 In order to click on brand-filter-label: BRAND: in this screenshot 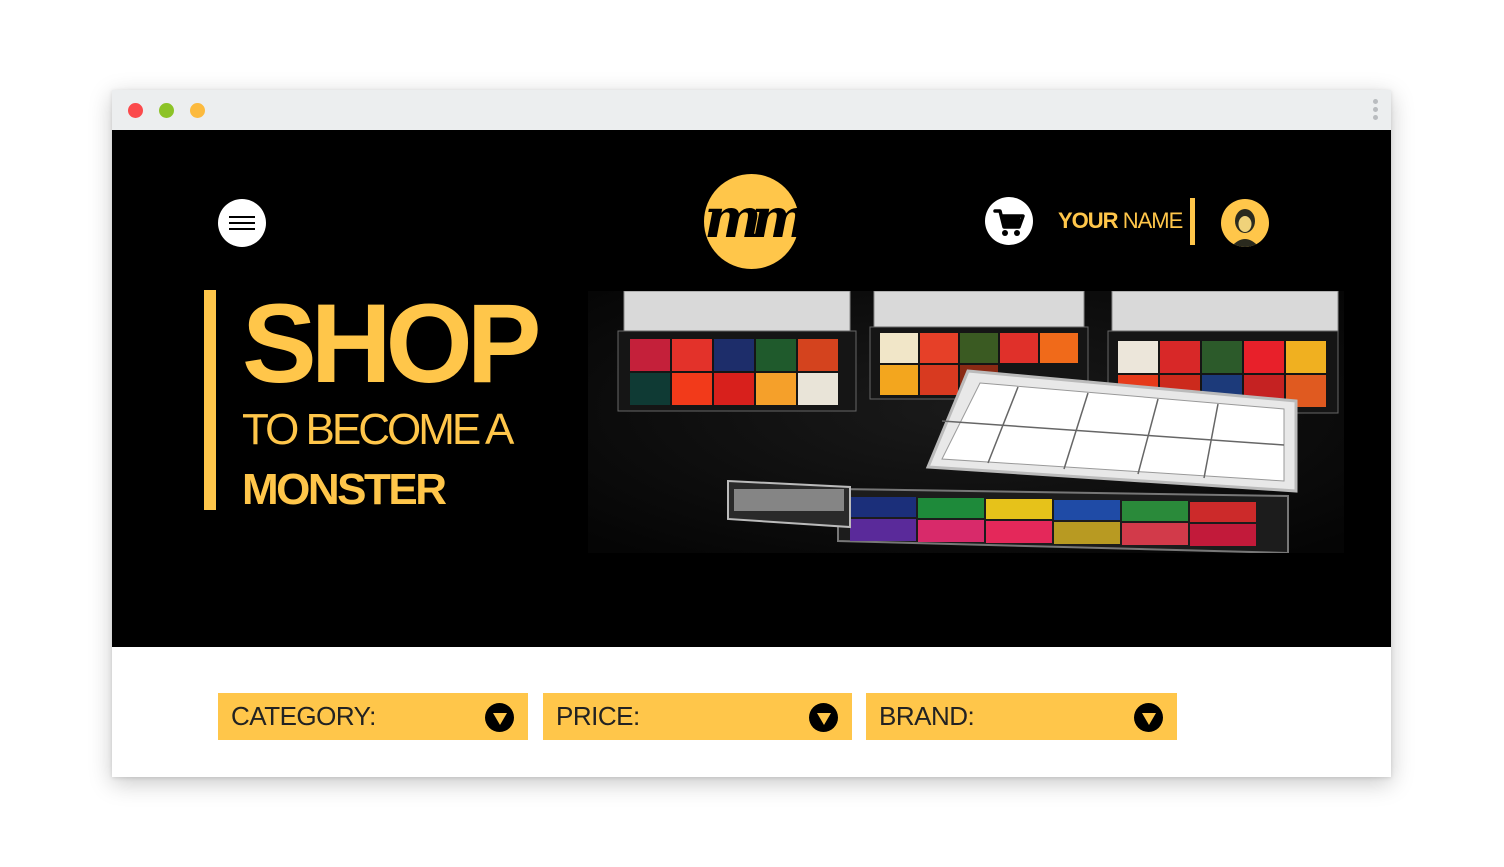, I will do `click(927, 716)`.